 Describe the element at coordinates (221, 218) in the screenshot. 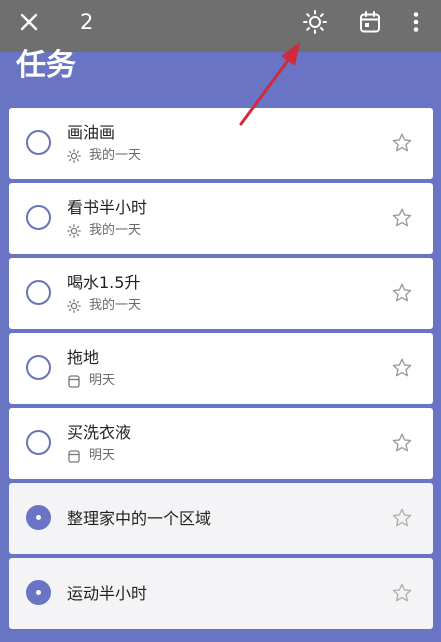

I see `task-item: 看书半小时 我的一天` at that location.